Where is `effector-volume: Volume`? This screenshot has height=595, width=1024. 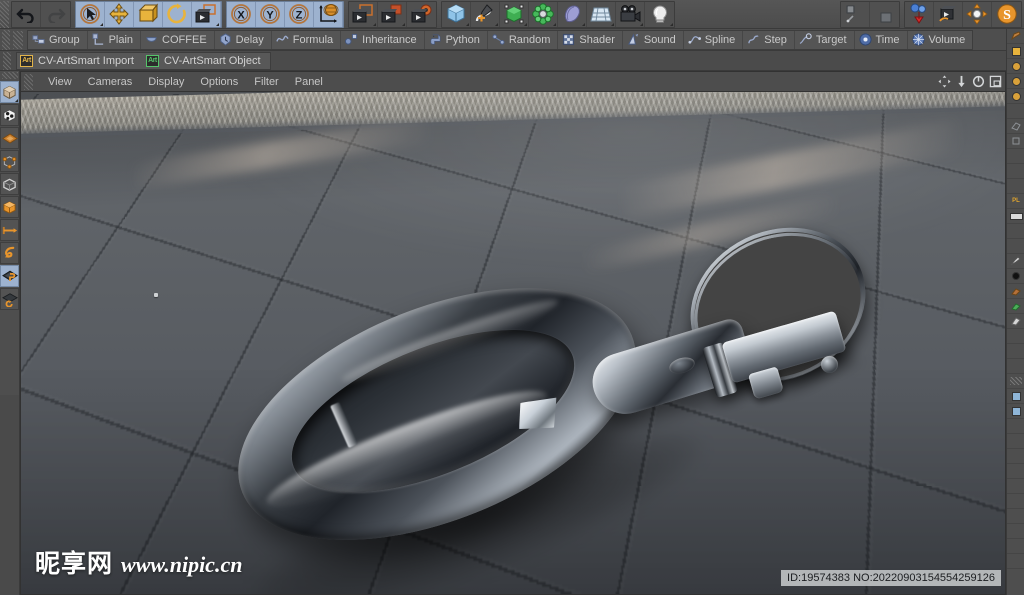 effector-volume: Volume is located at coordinates (940, 40).